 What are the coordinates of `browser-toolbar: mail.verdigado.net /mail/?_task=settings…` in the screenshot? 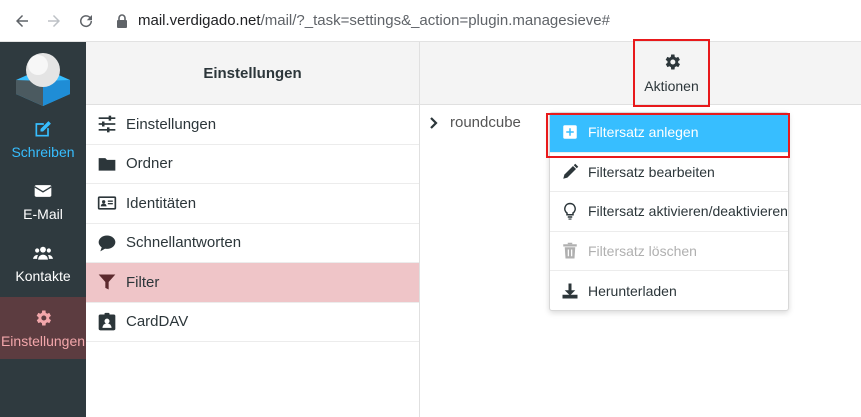 It's located at (430, 21).